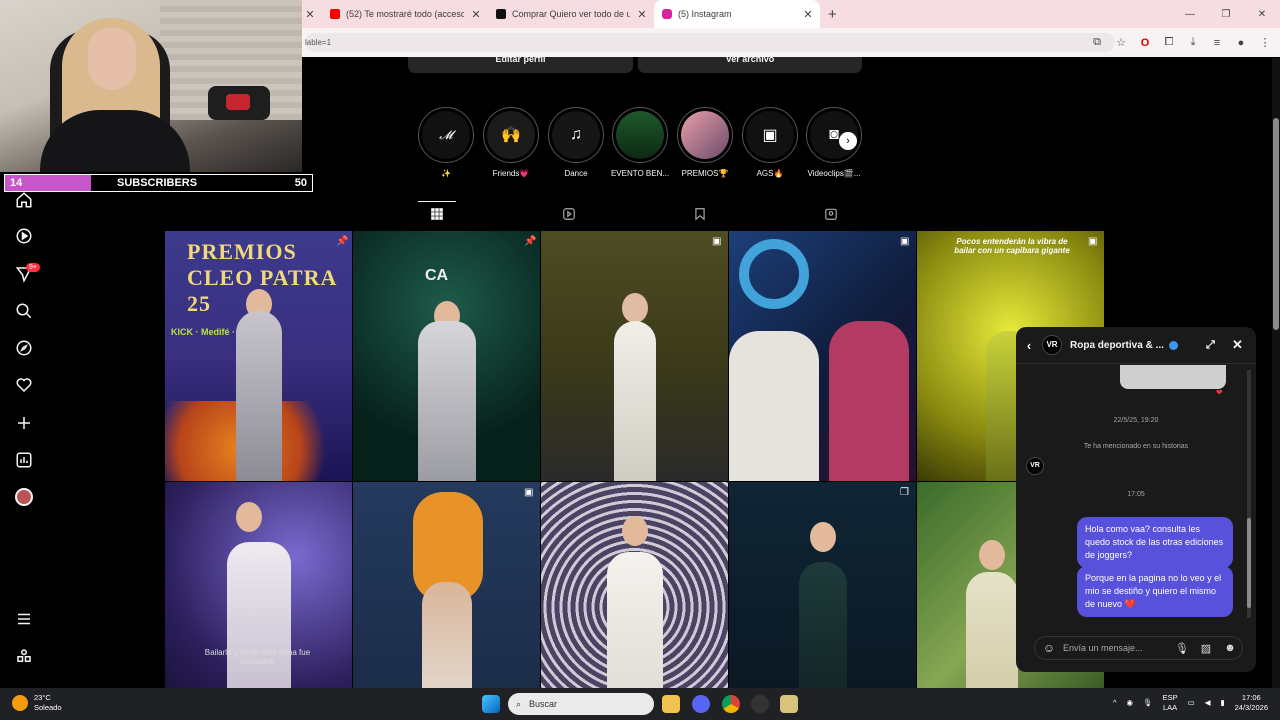 The width and height of the screenshot is (1280, 720). I want to click on highlight-item: PREMIOS🏆, so click(705, 142).